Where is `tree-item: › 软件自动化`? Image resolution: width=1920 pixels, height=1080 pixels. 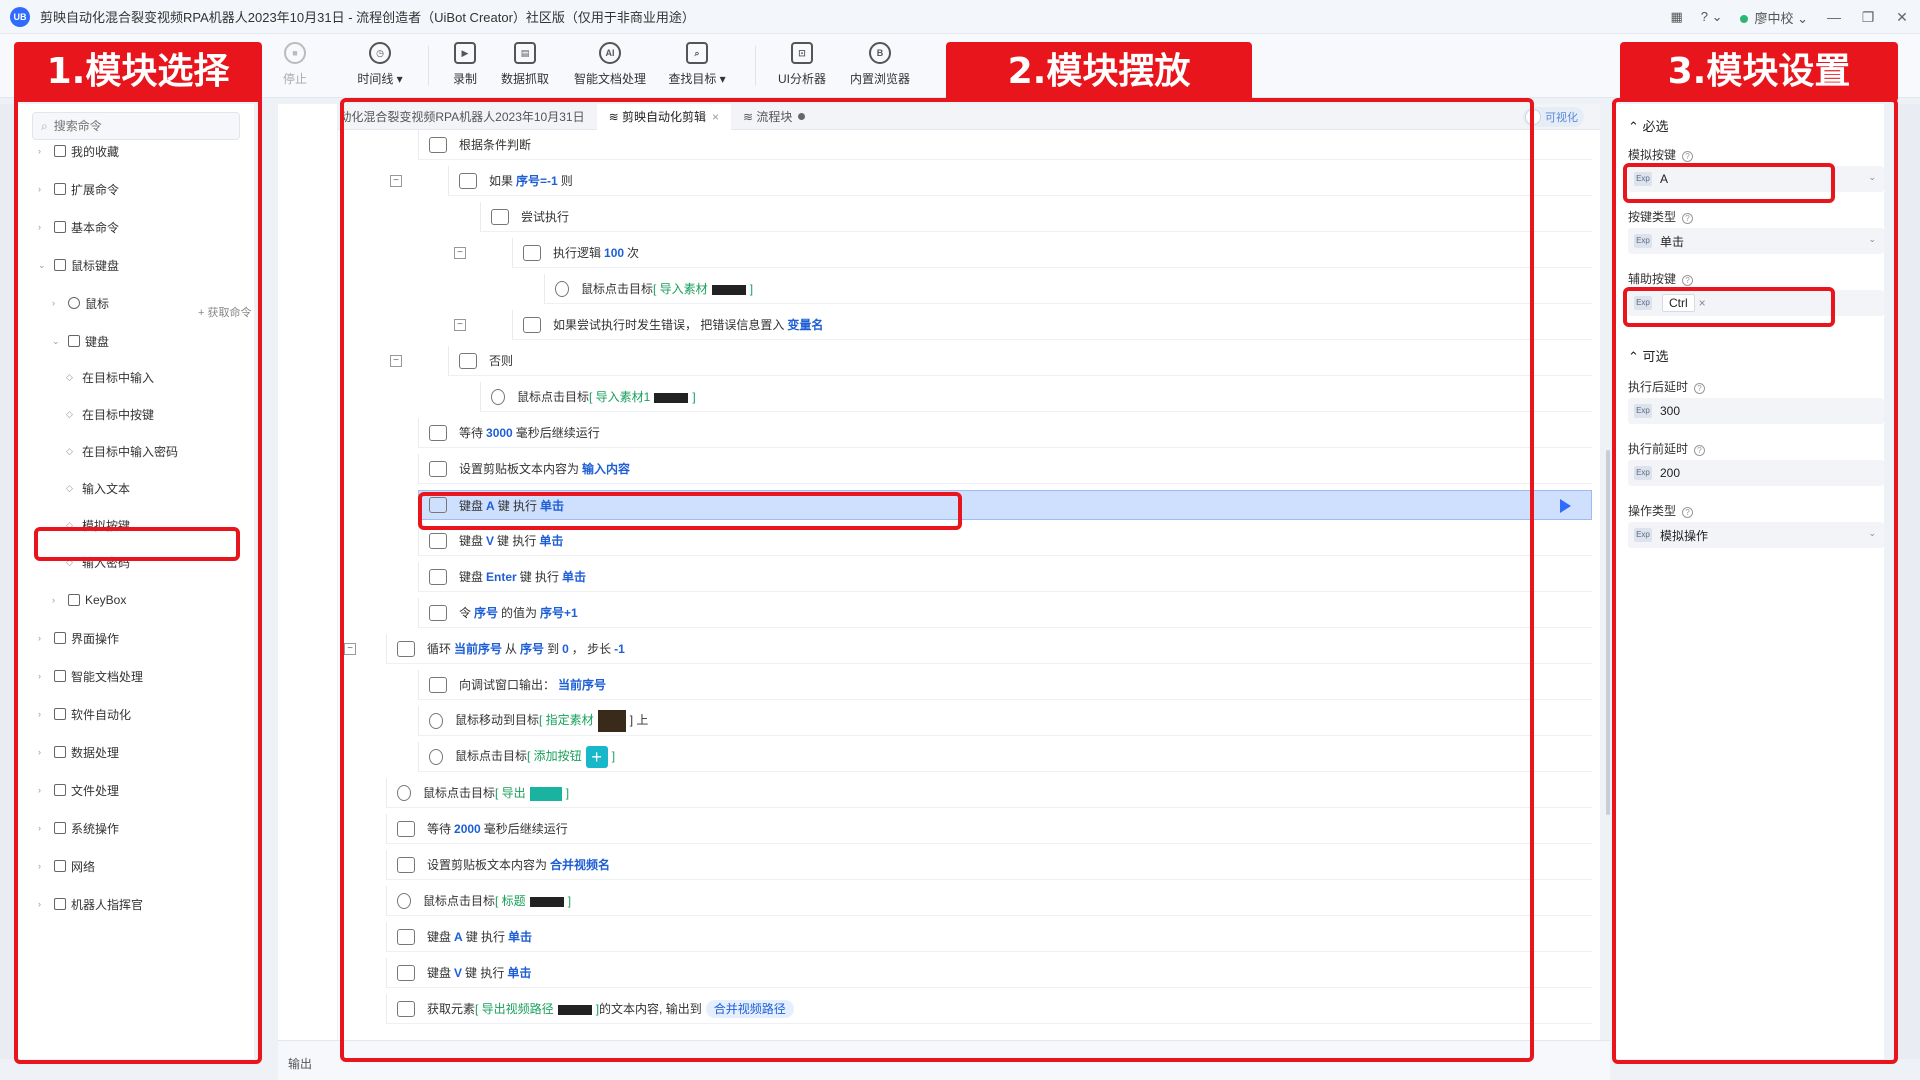 tree-item: › 软件自动化 is located at coordinates (84, 714).